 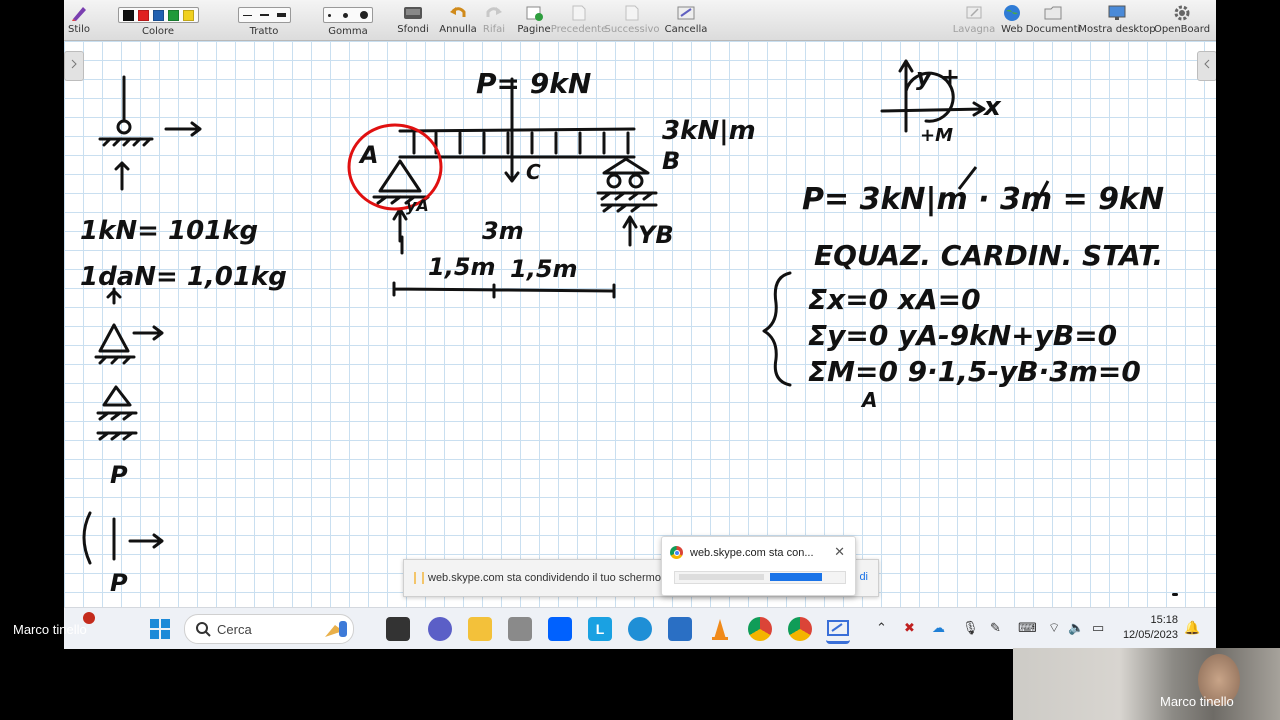 I want to click on ink-roller-b1, so click(x=614, y=181).